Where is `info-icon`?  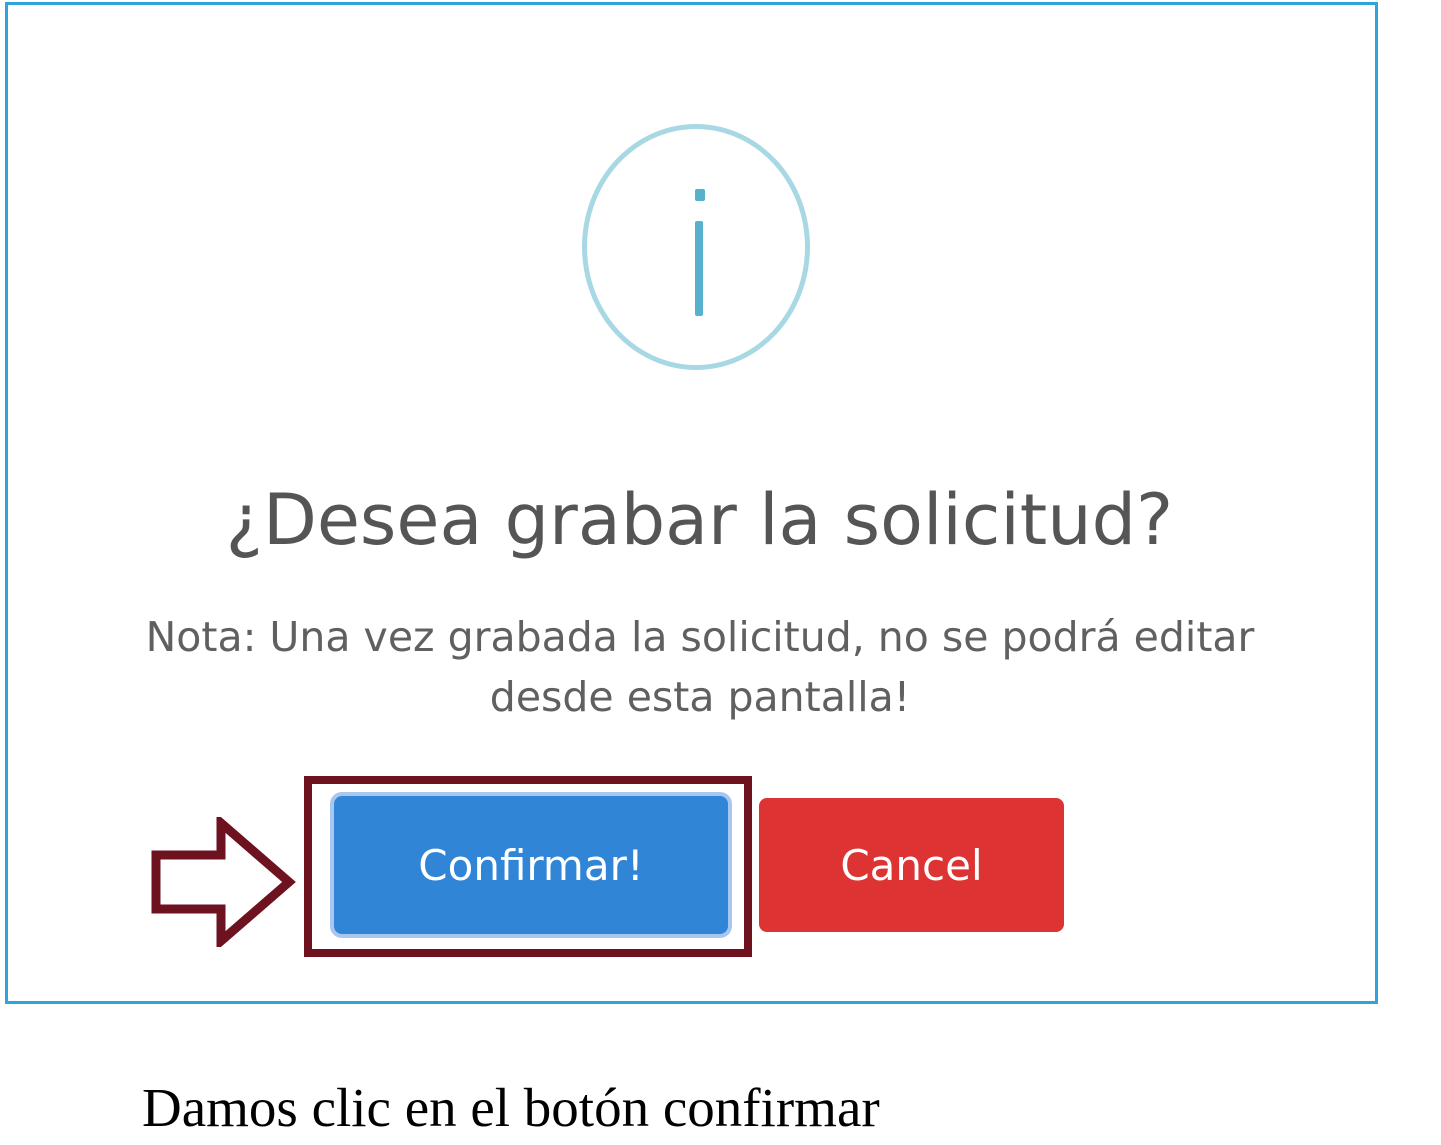 info-icon is located at coordinates (696, 247).